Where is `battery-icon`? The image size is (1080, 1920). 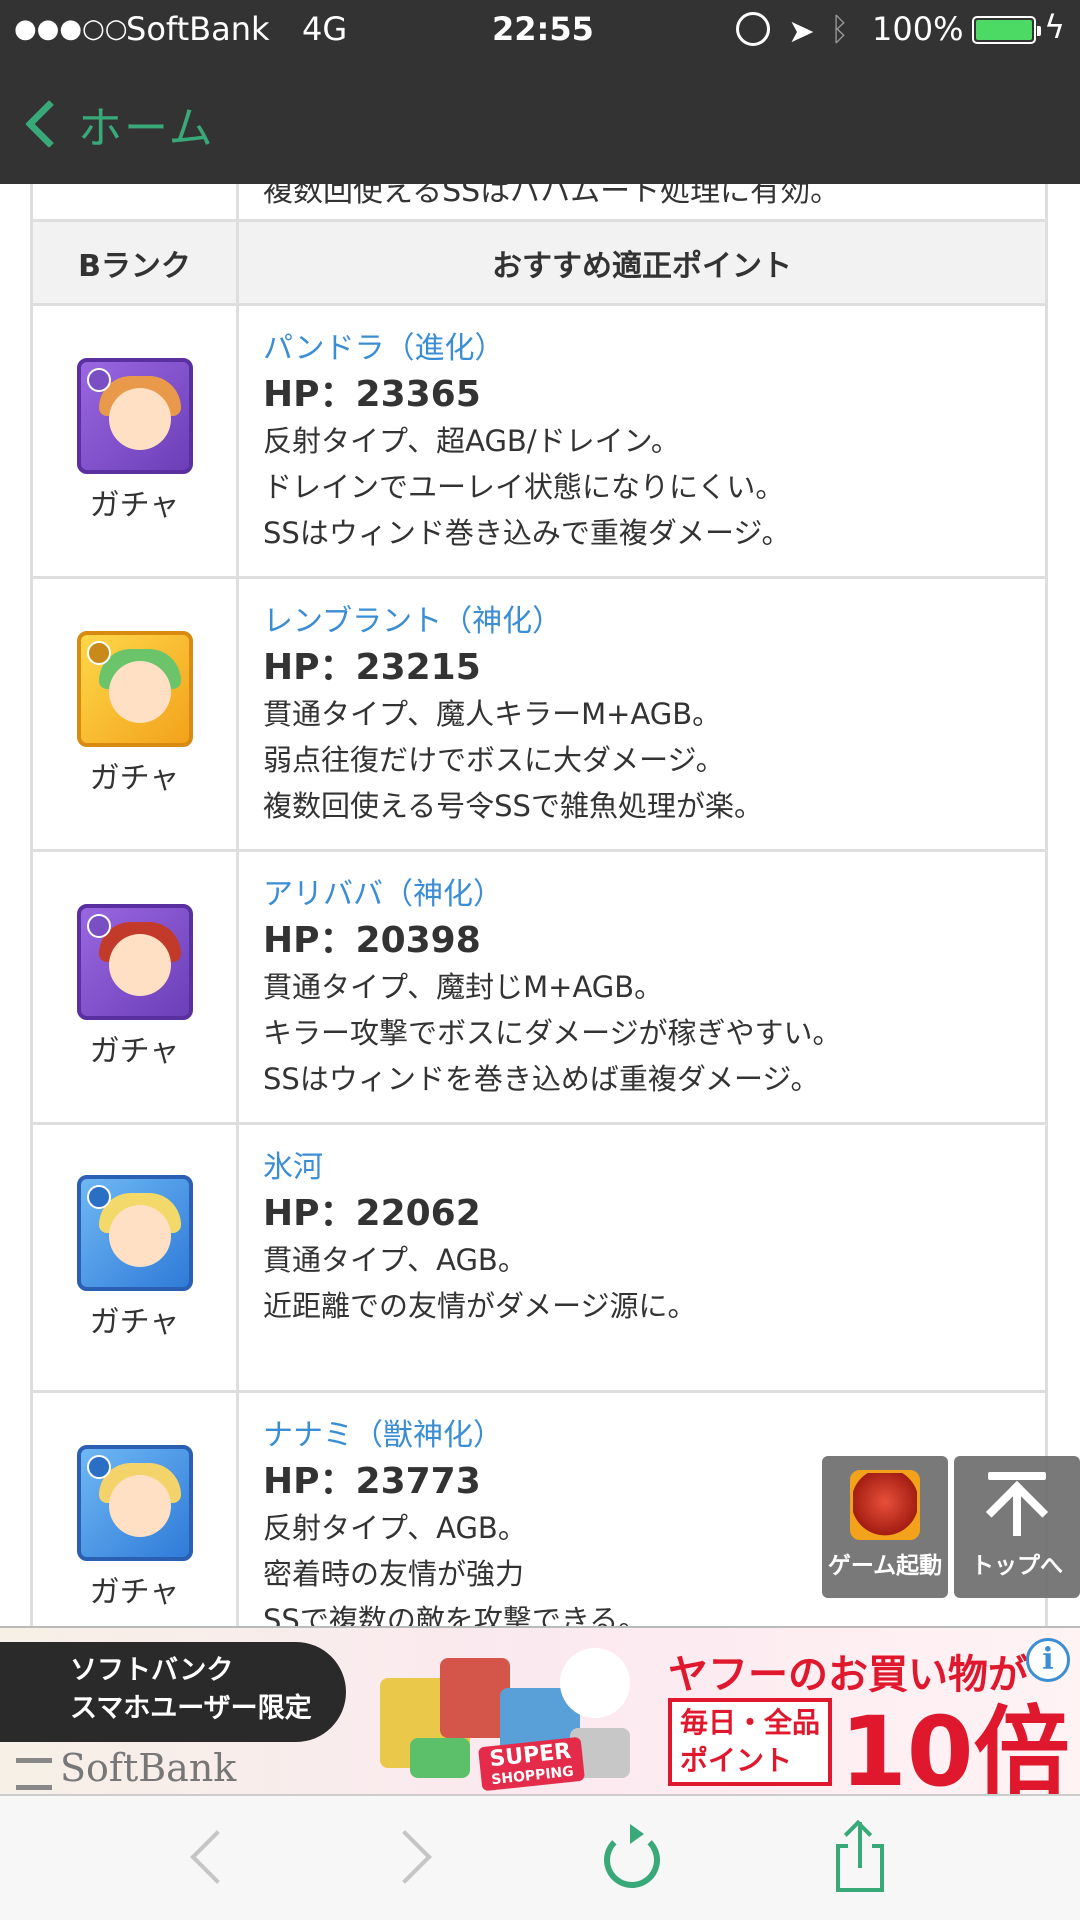 battery-icon is located at coordinates (1006, 30).